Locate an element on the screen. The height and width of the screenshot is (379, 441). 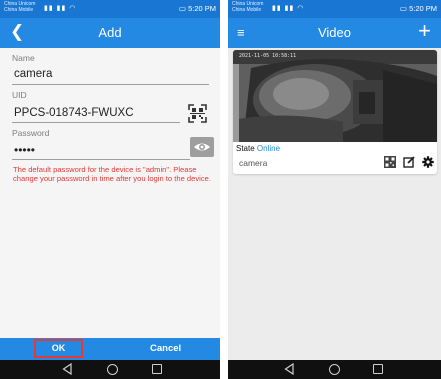
toolbar: ❮ Add is located at coordinates (110, 33).